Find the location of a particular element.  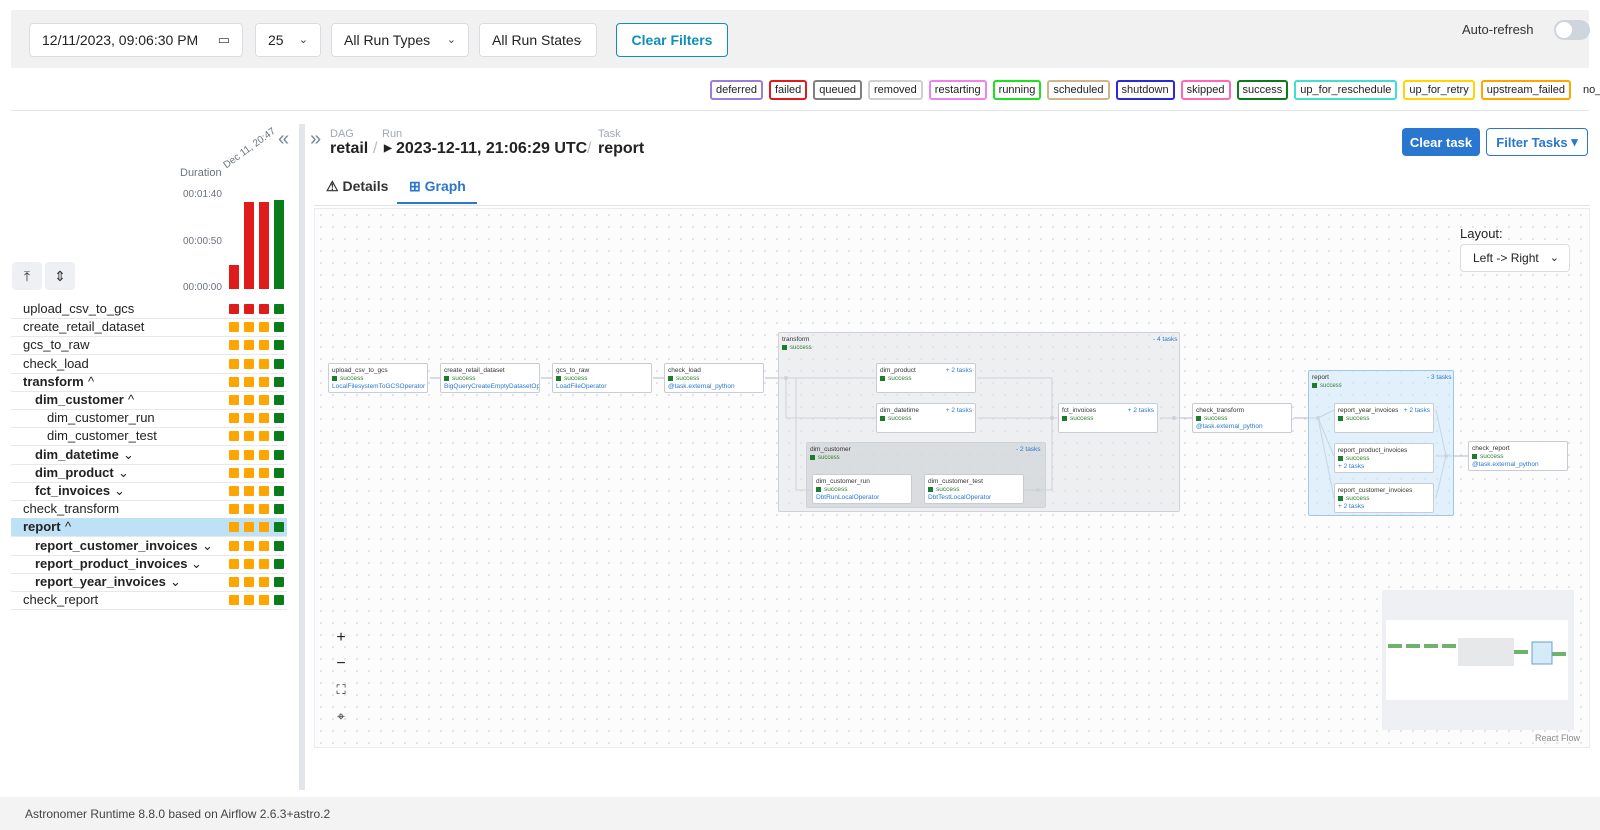

node-check-report: check_report success @task.external_python is located at coordinates (1518, 456).